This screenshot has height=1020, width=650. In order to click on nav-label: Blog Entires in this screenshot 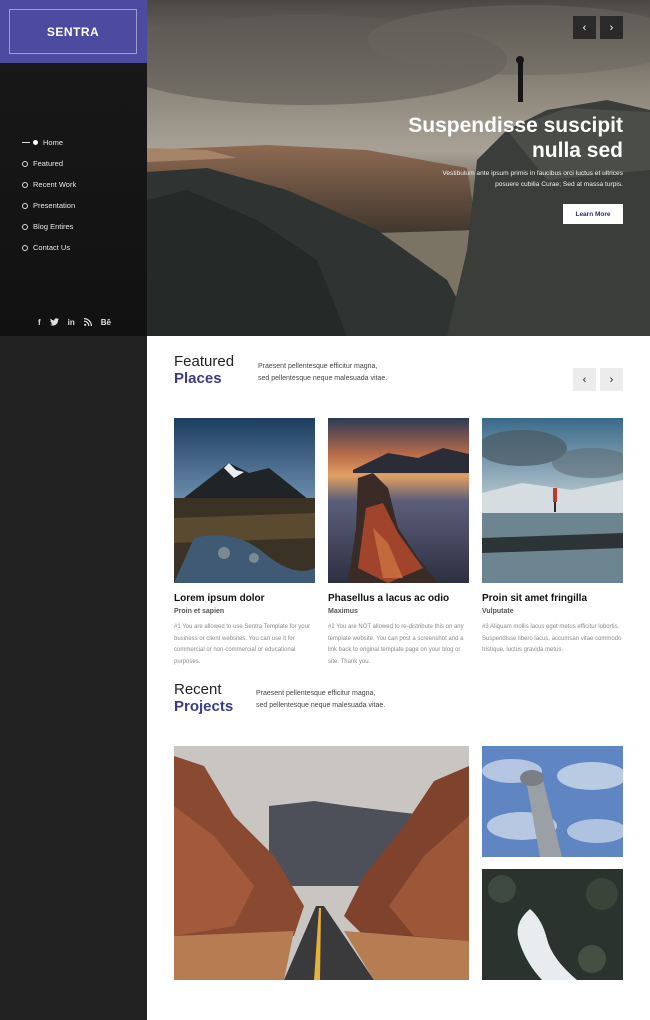, I will do `click(53, 226)`.